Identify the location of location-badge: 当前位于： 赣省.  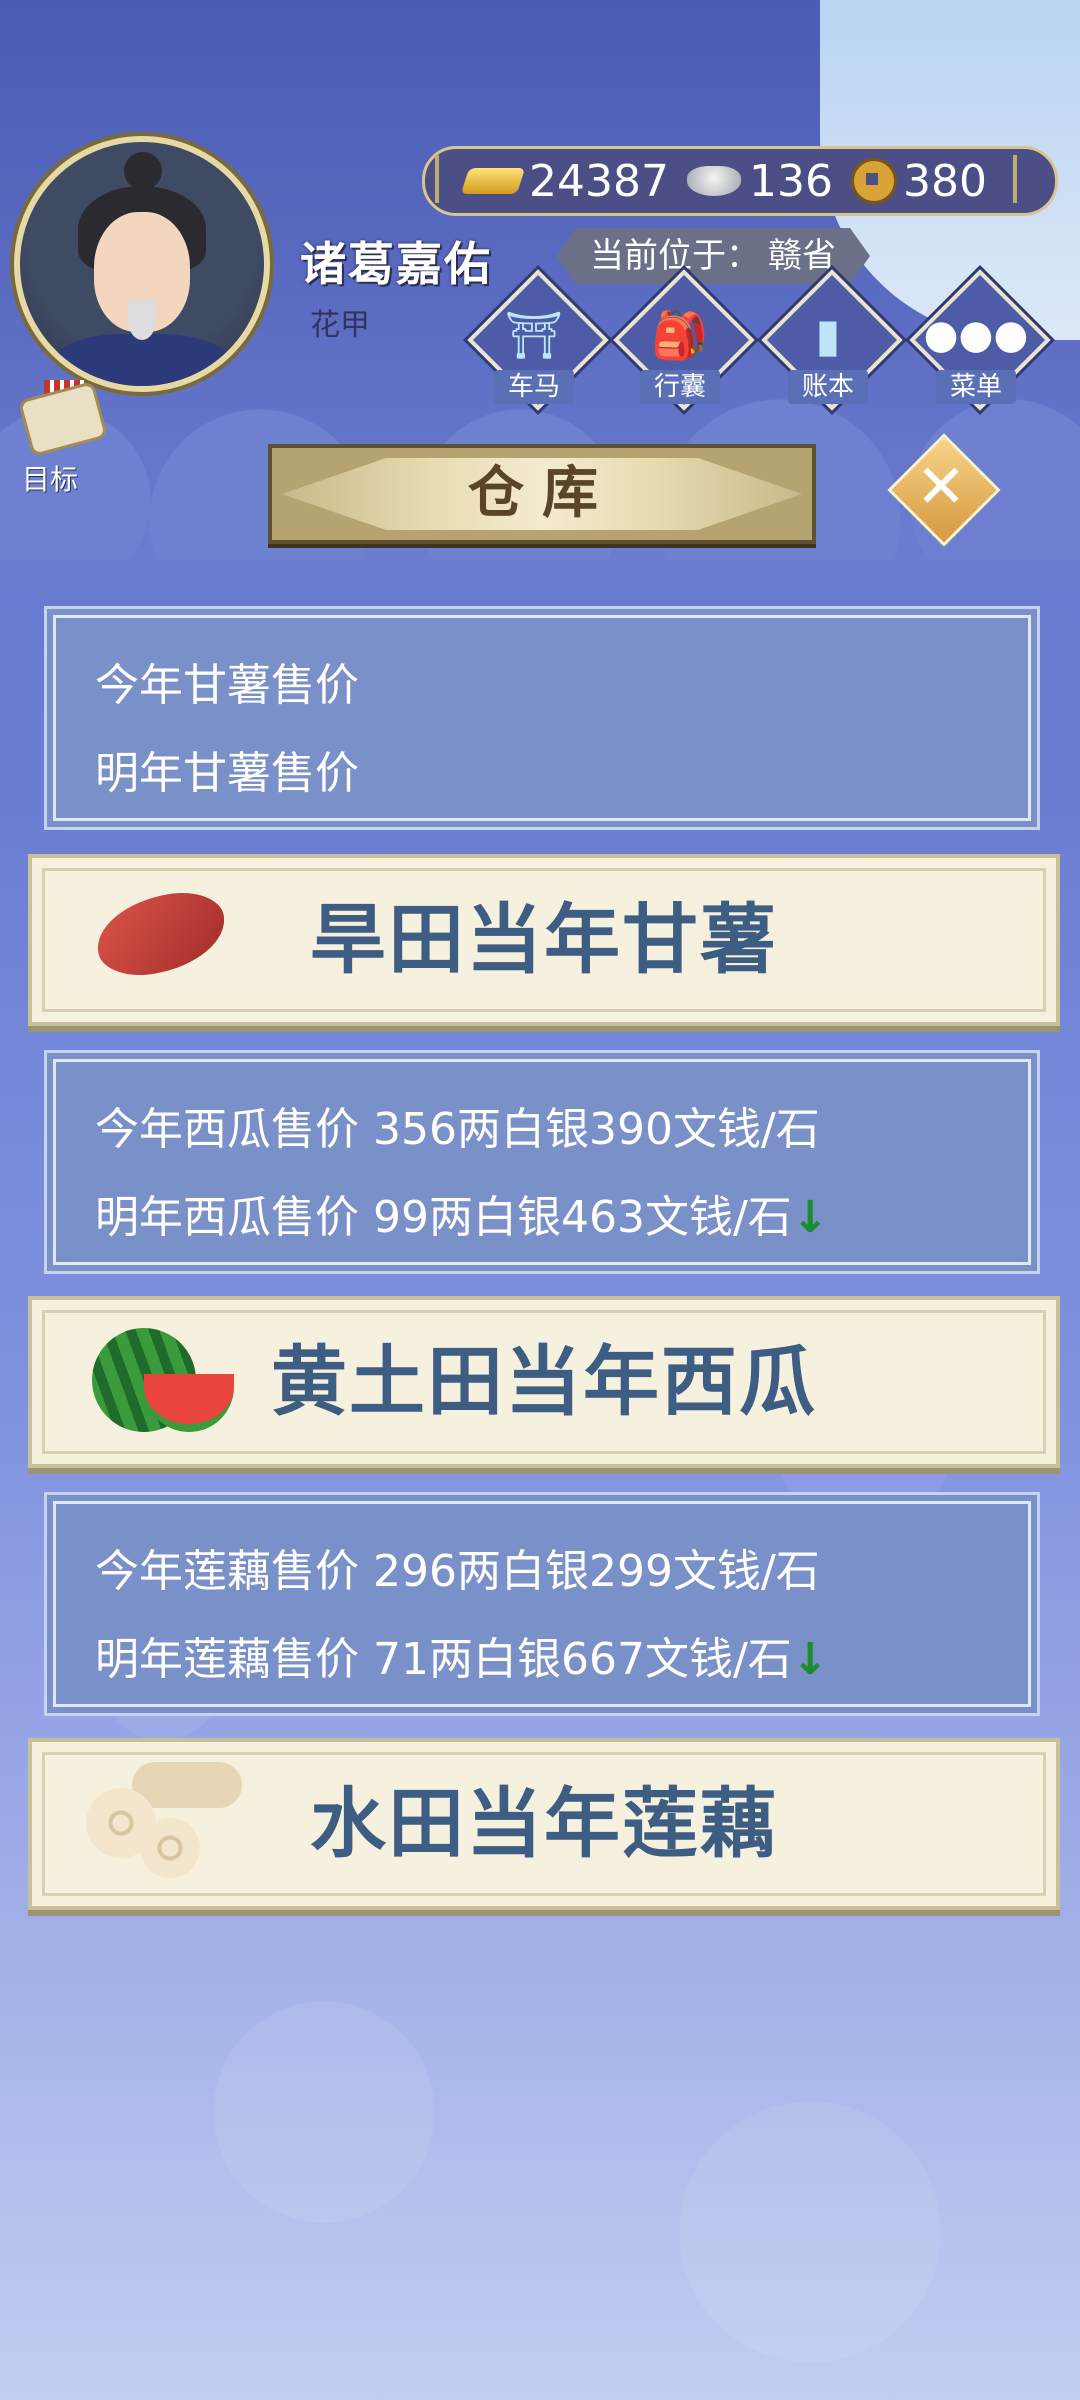
(713, 256).